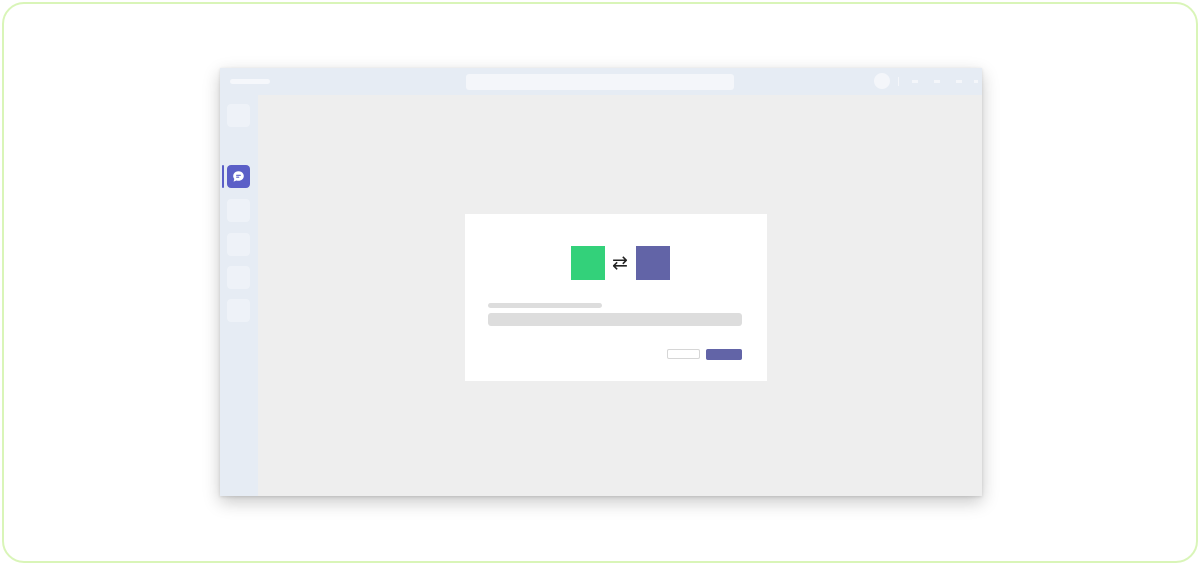 The height and width of the screenshot is (565, 1200). Describe the element at coordinates (238, 310) in the screenshot. I see `sidebar-item-files` at that location.